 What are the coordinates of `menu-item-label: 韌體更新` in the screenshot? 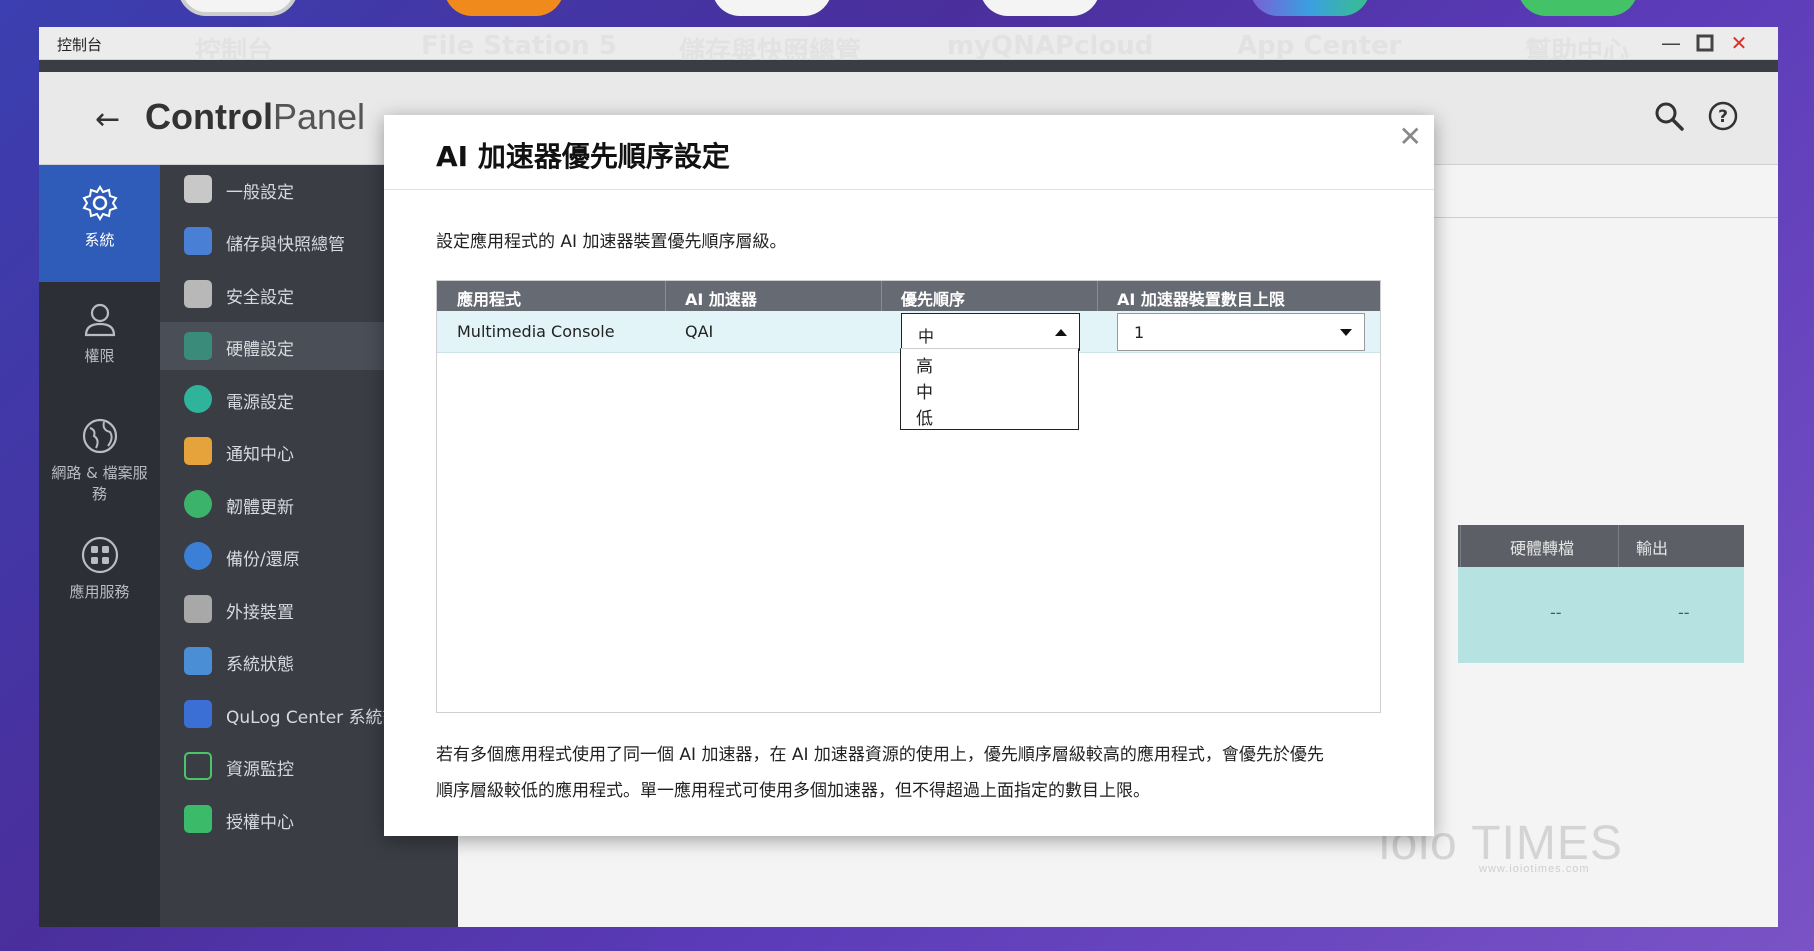 It's located at (260, 508).